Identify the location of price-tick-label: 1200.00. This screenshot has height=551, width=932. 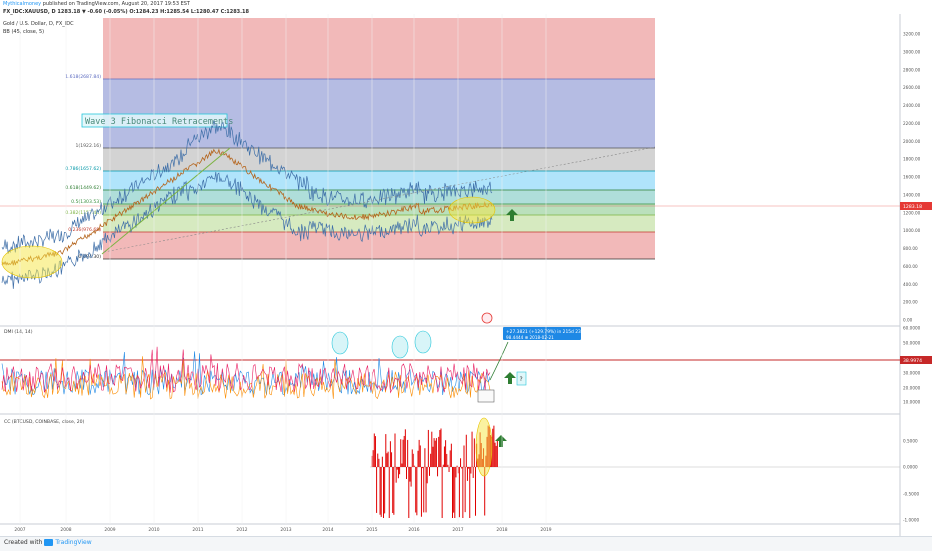
(912, 212).